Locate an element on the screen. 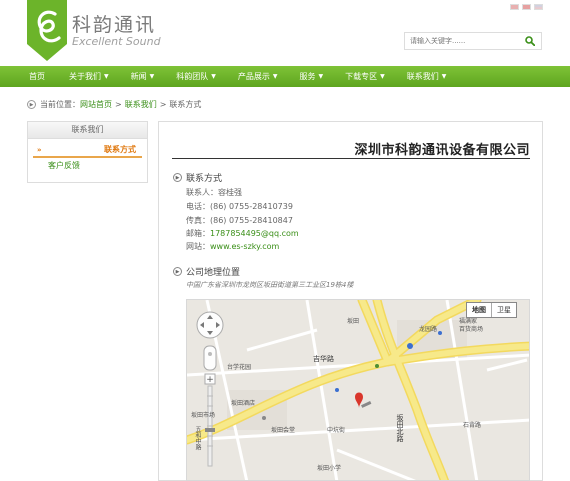 The height and width of the screenshot is (481, 570). map-label: 坂田小学 is located at coordinates (329, 468).